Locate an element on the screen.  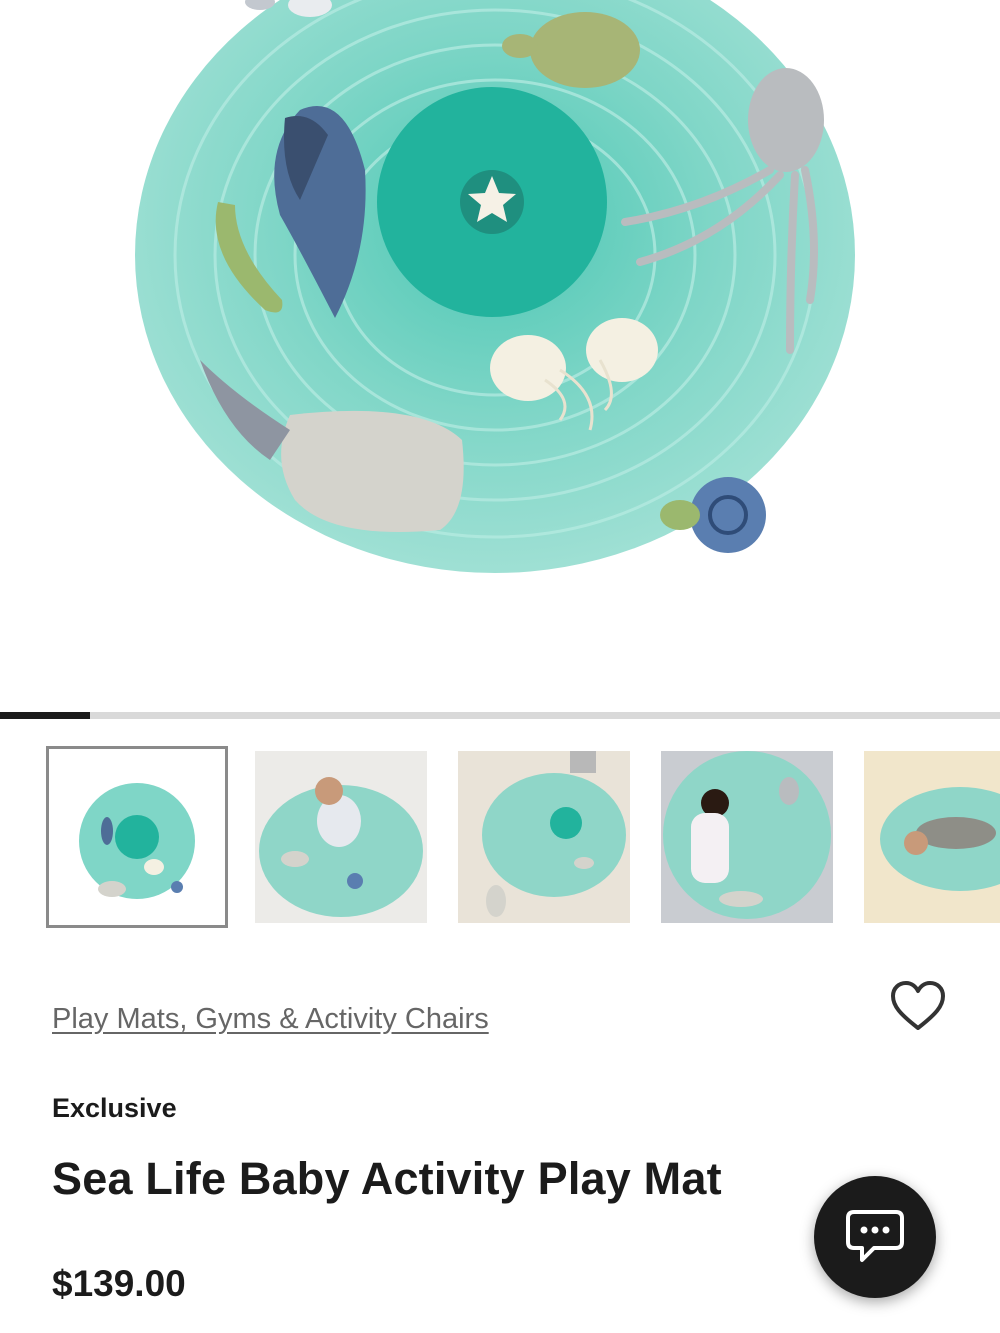
turtle-shape is located at coordinates (585, 50).